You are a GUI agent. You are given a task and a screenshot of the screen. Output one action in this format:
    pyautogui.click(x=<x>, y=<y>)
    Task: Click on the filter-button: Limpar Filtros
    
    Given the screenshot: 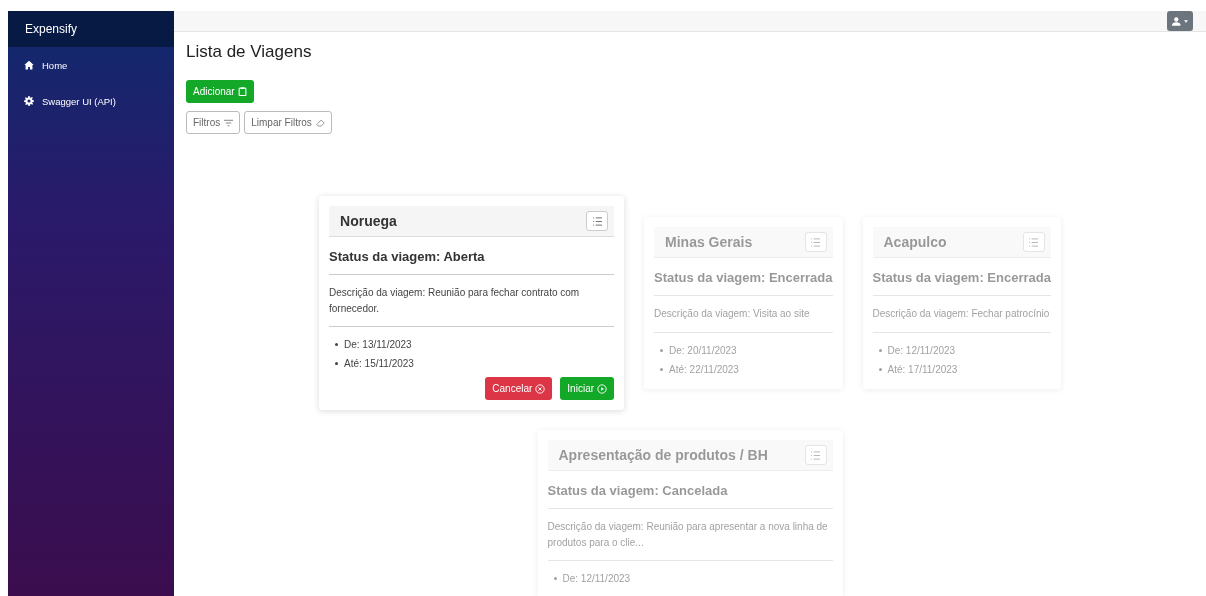 What is the action you would take?
    pyautogui.click(x=288, y=122)
    